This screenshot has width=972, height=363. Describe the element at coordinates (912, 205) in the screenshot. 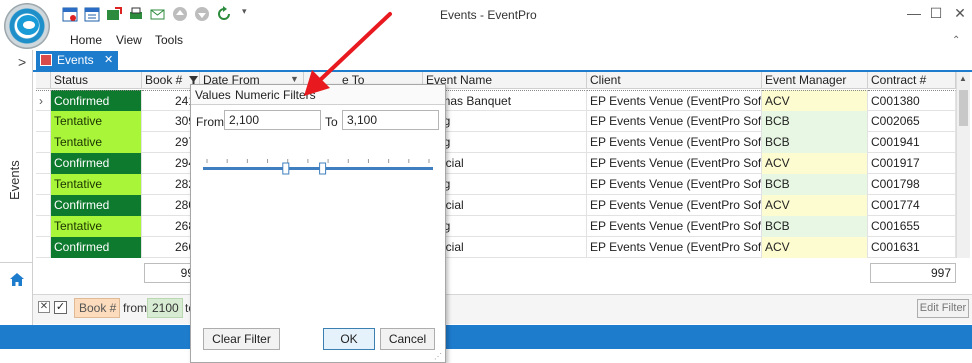

I see `contract-cell: C001774` at that location.